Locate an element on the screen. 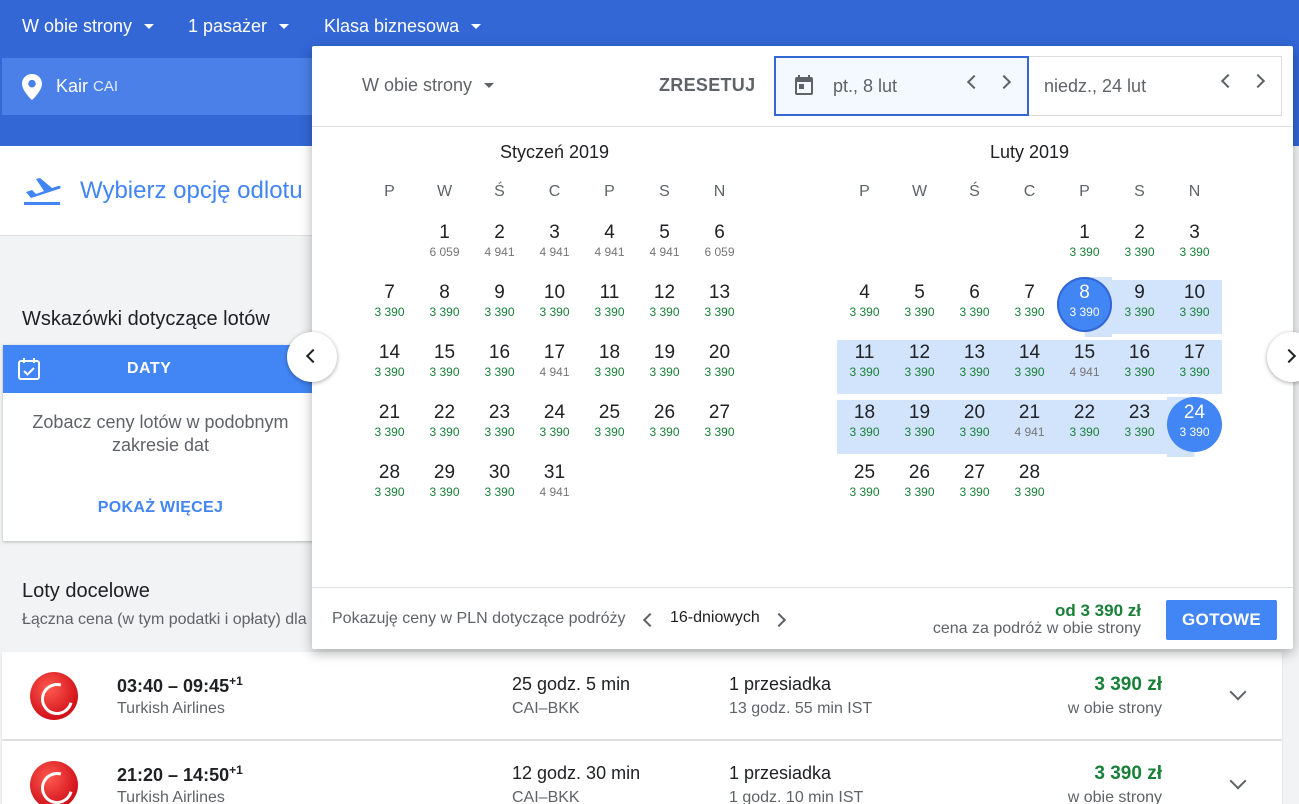 Image resolution: width=1299 pixels, height=804 pixels. destination-flights-title: Loty docelowe is located at coordinates (86, 591).